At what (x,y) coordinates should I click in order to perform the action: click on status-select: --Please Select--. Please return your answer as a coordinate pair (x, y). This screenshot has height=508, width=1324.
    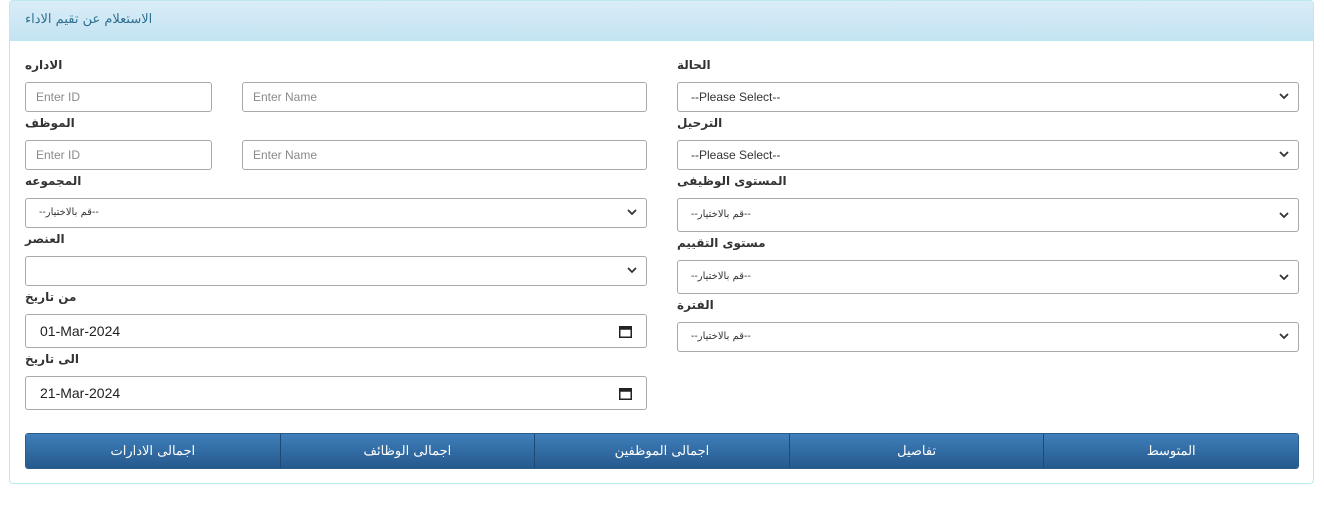
    Looking at the image, I should click on (988, 97).